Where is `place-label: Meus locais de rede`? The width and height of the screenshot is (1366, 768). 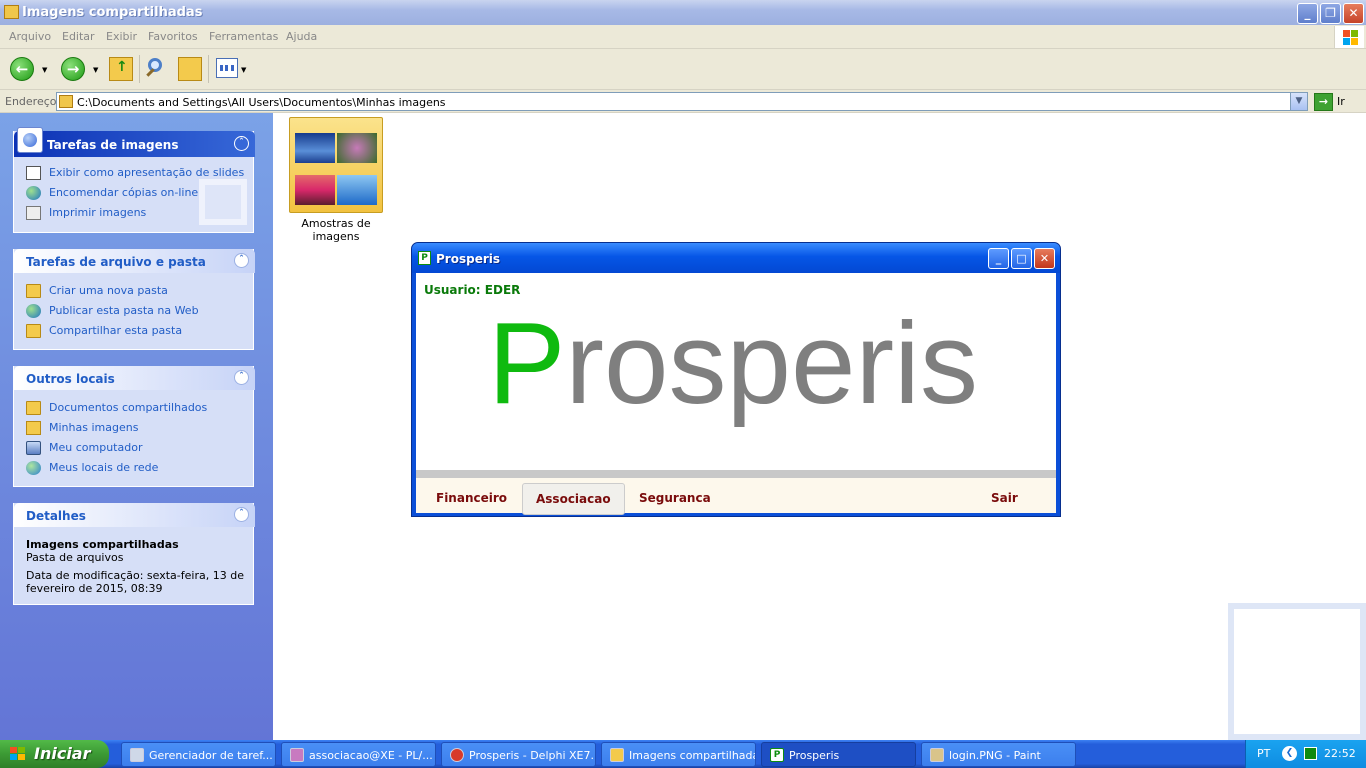 place-label: Meus locais de rede is located at coordinates (103, 467).